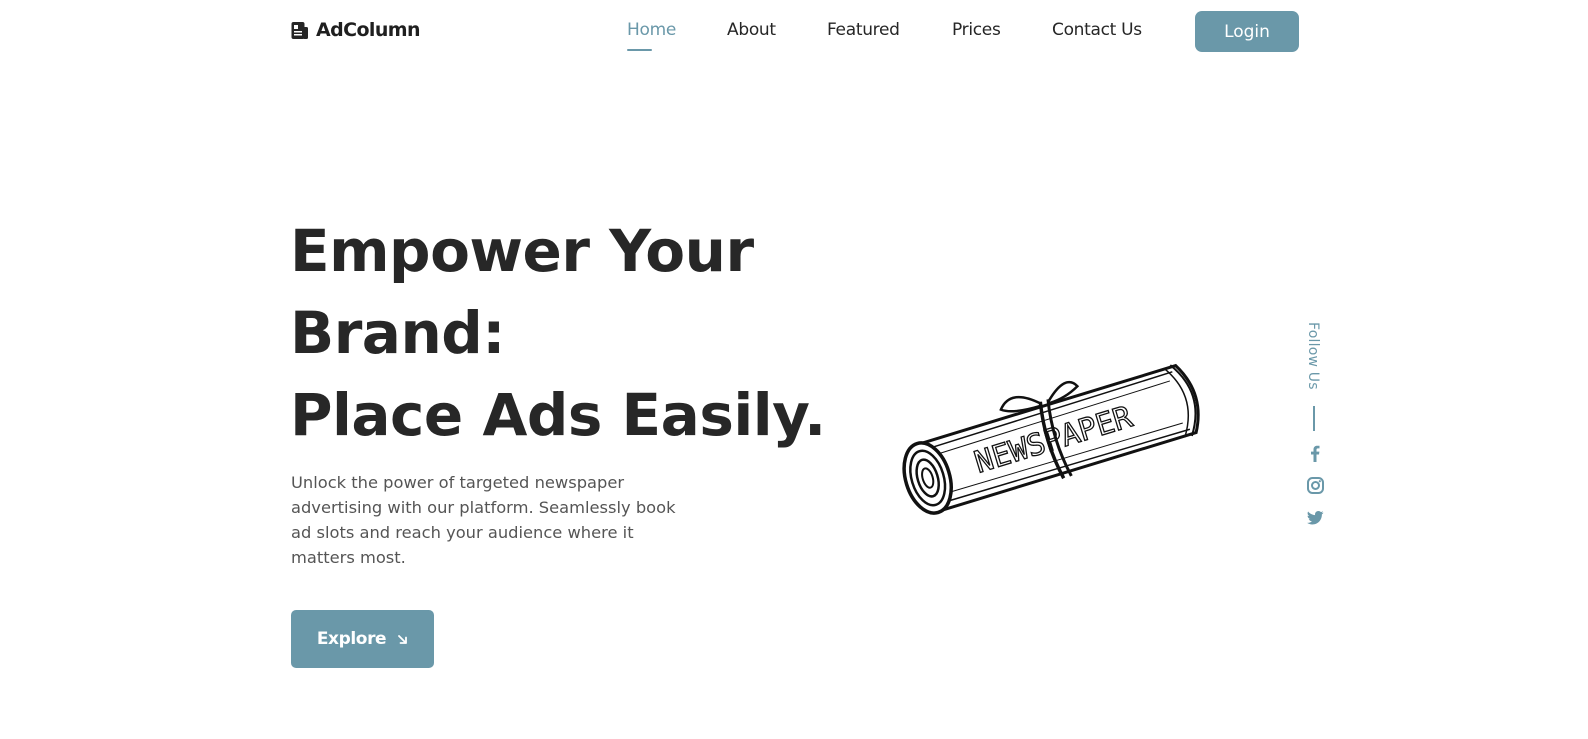 This screenshot has width=1588, height=739. What do you see at coordinates (1247, 31) in the screenshot?
I see `login-button: Login` at bounding box center [1247, 31].